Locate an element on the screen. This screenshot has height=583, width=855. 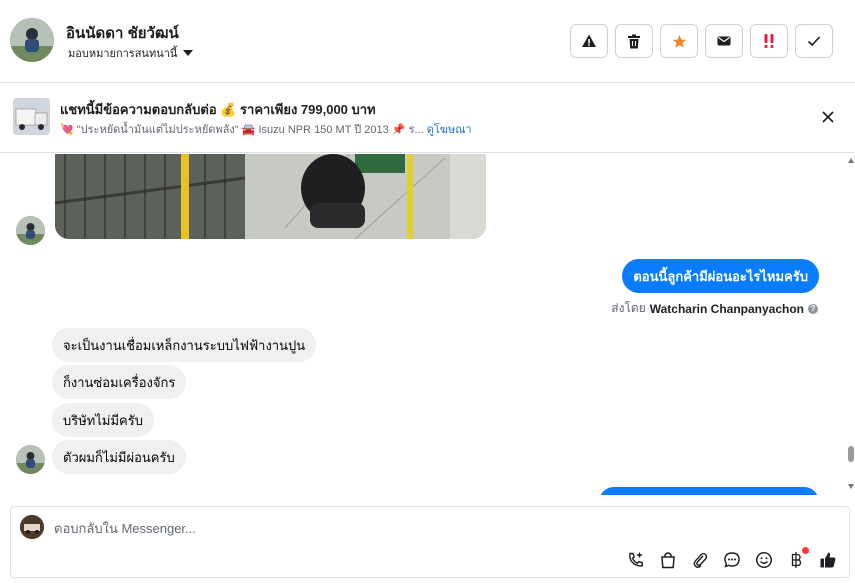
delete-button is located at coordinates (634, 41).